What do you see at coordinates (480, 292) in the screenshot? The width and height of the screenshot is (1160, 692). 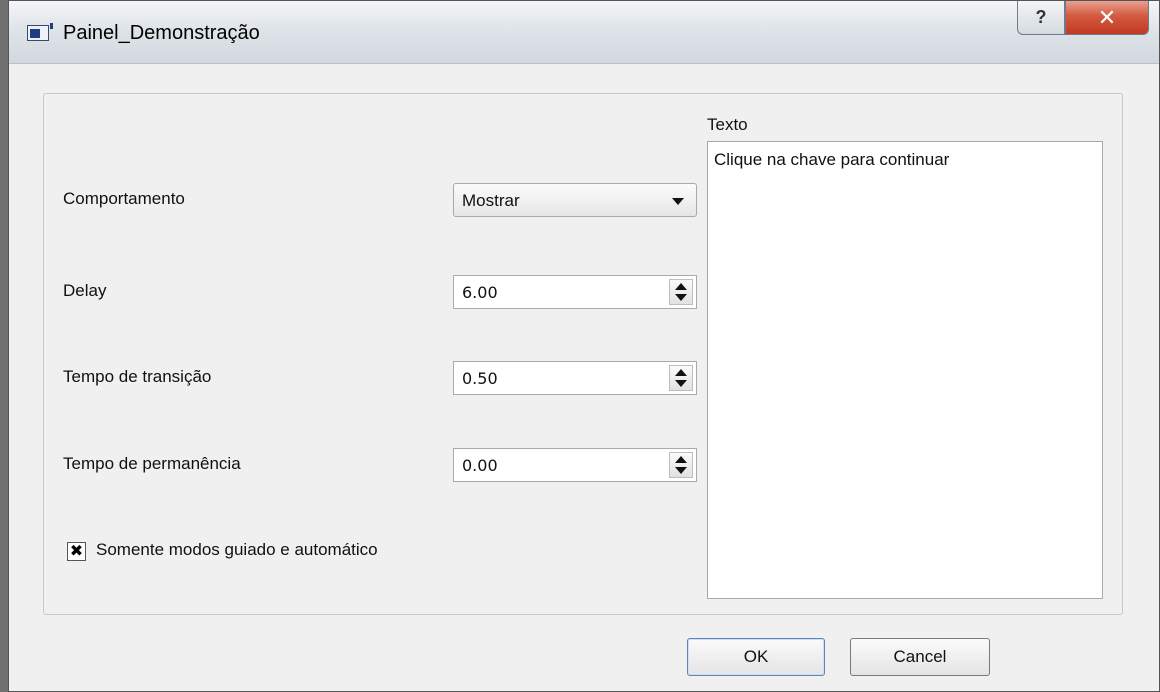 I see `delay-value: 6.00` at bounding box center [480, 292].